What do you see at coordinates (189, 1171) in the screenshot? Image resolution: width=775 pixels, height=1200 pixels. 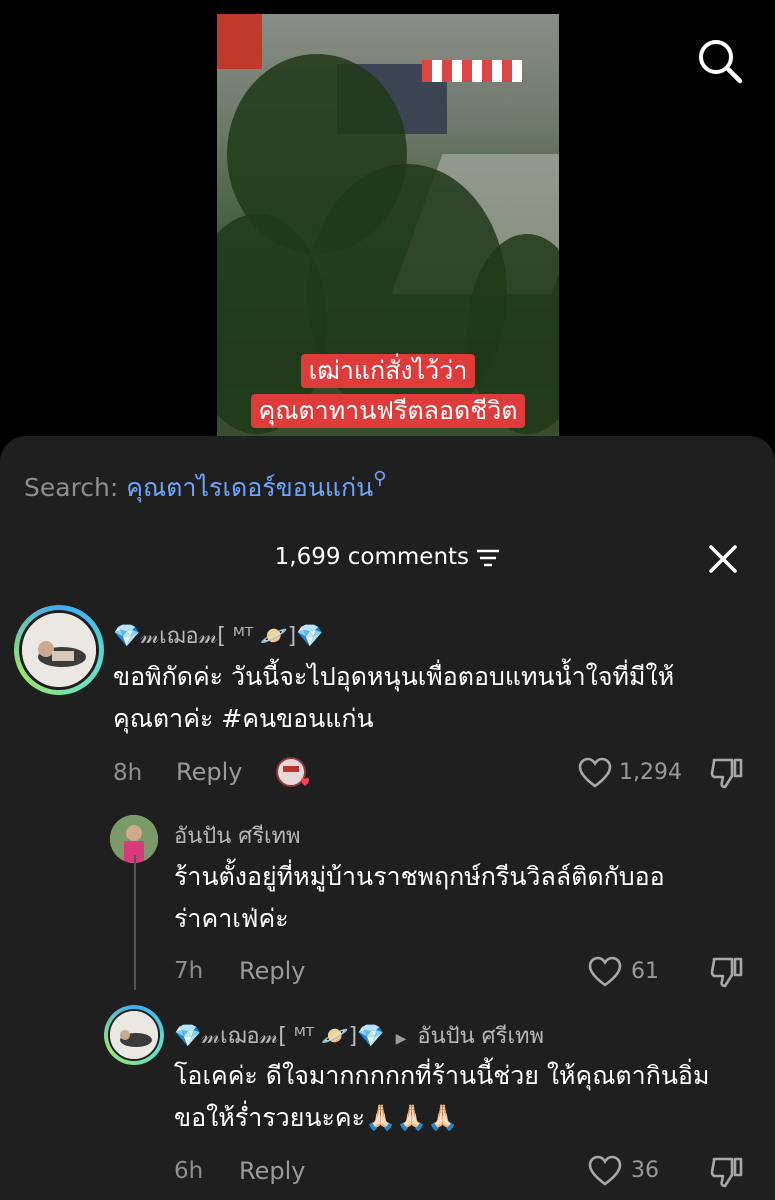 I see `comment-time: 6h` at bounding box center [189, 1171].